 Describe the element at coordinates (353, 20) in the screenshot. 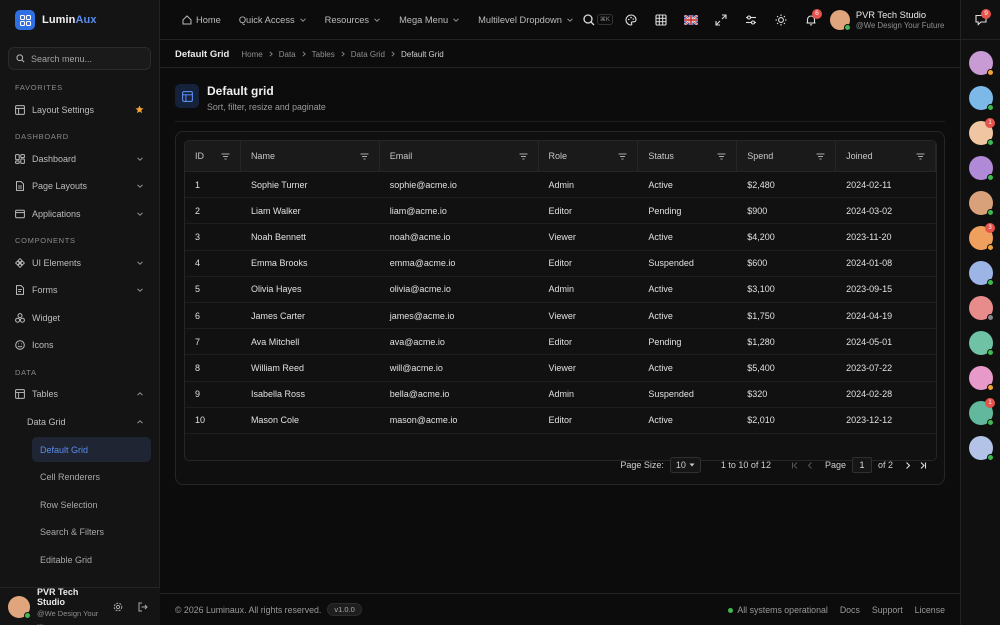

I see `nav-resources: Resources` at that location.